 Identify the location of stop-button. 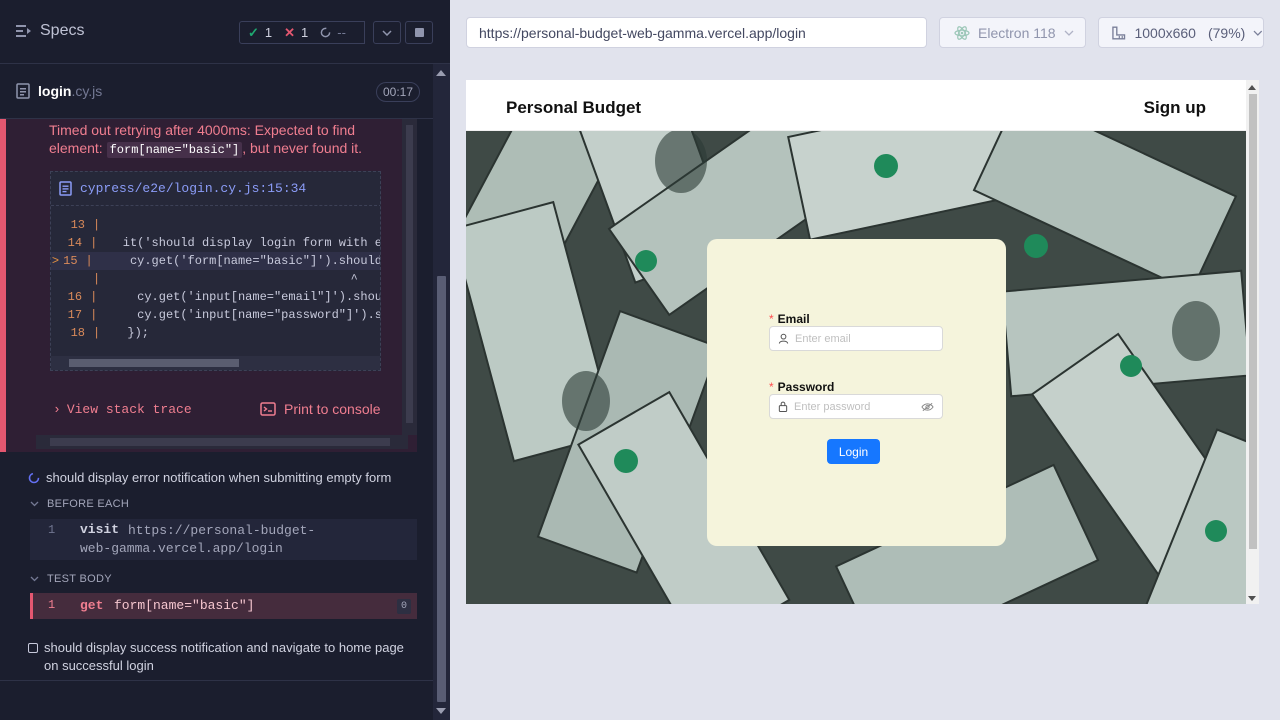
(419, 32).